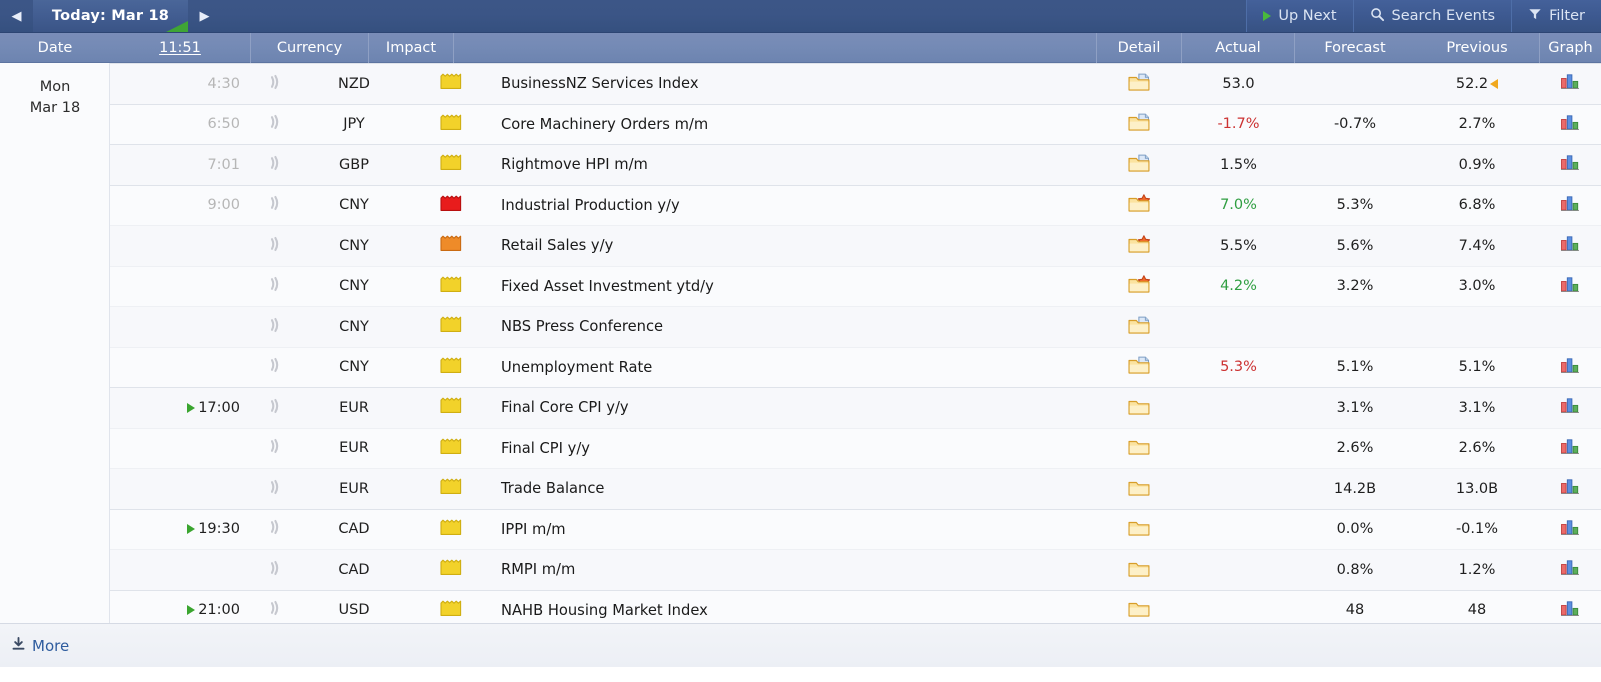  I want to click on cell-event: NBS Press Conference, so click(795, 327).